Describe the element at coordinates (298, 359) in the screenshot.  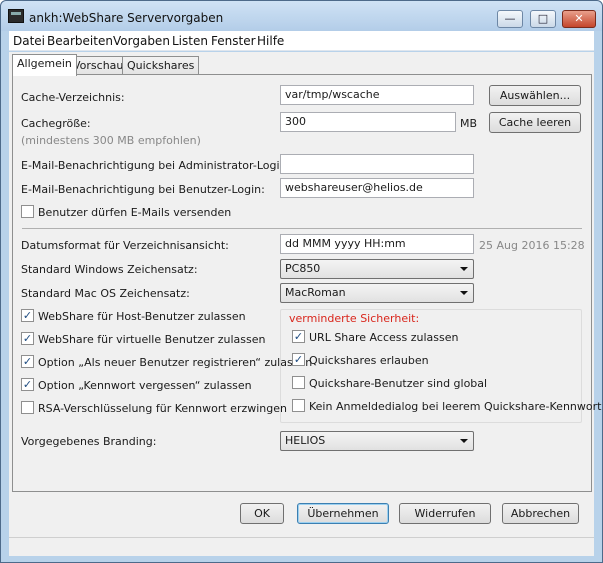
I see `quickshares-allow-checkbox: ✓` at that location.